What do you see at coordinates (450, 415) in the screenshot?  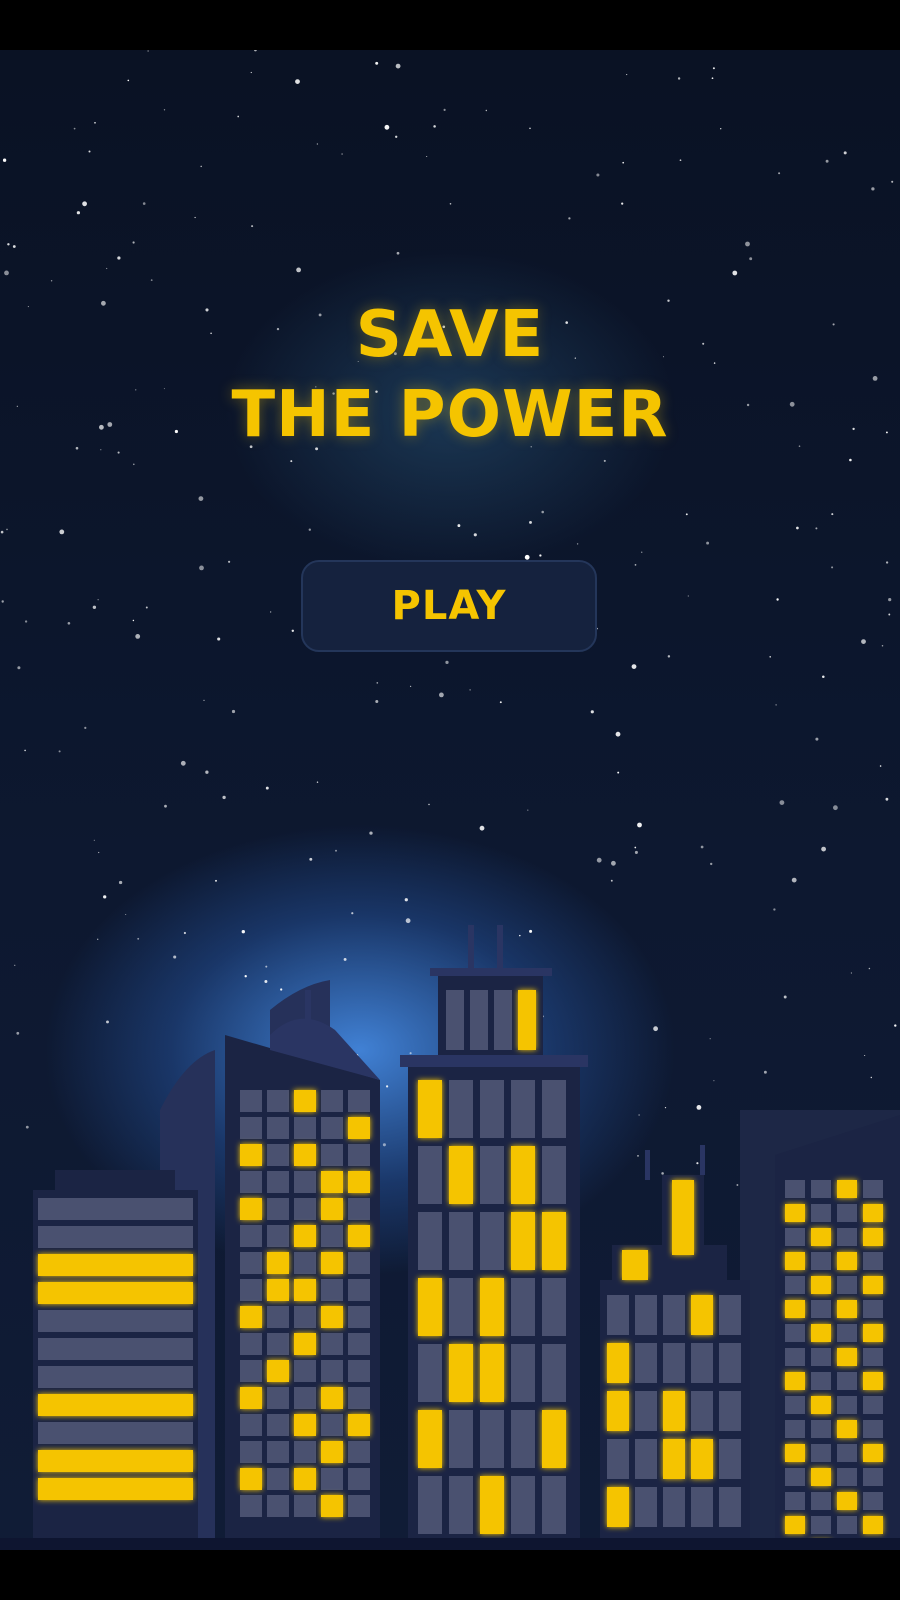 I see `title-line-2: THE POWER` at bounding box center [450, 415].